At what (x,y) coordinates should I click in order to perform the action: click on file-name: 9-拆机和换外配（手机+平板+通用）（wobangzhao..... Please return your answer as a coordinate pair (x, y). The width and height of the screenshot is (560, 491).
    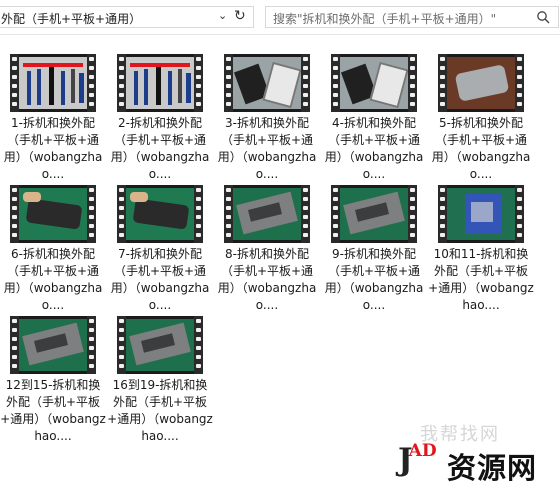
    Looking at the image, I should click on (374, 279).